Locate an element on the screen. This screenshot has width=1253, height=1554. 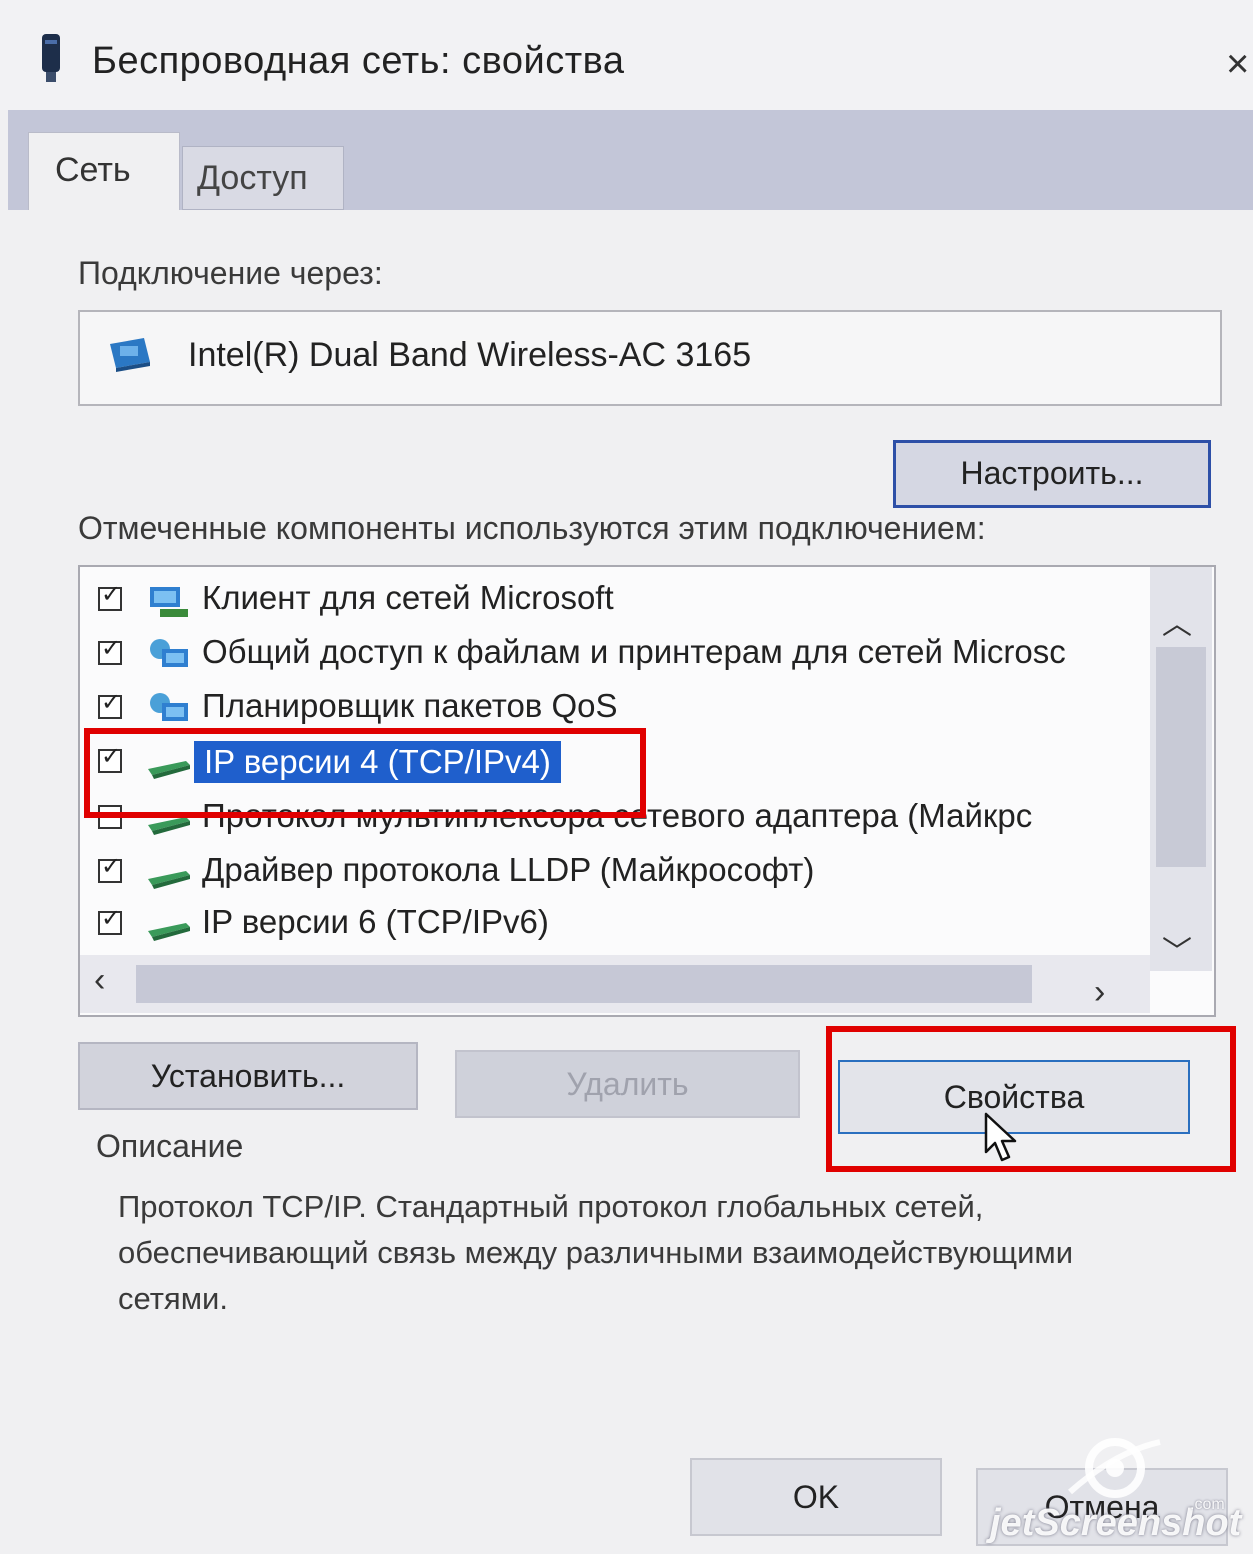
connect-using-label: Подключение через: is located at coordinates (230, 273).